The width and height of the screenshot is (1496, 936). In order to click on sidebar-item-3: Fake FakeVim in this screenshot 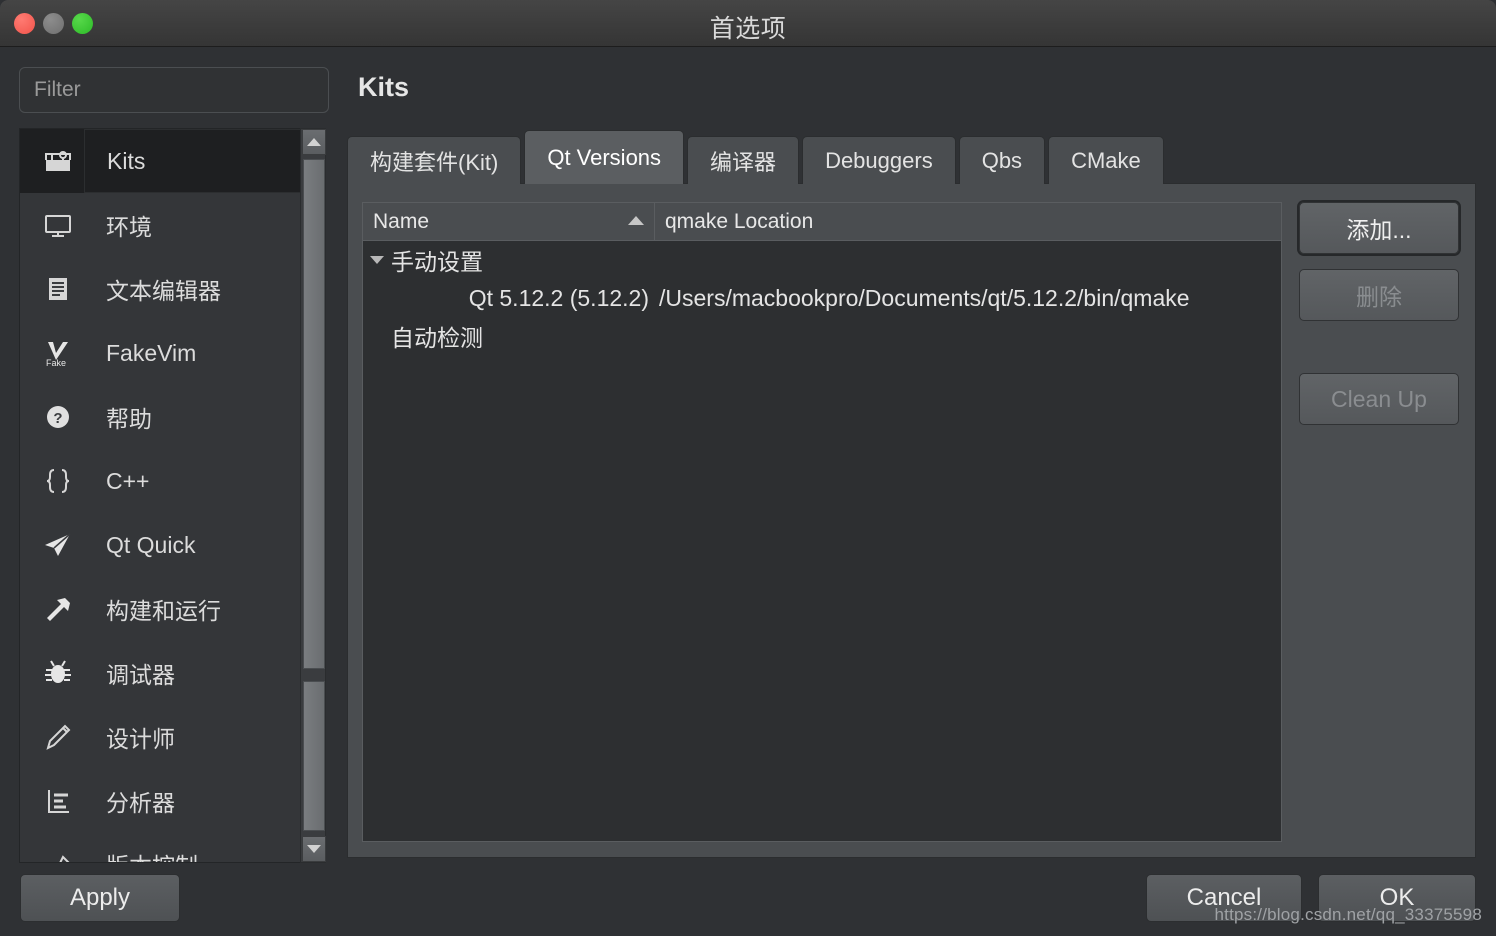, I will do `click(163, 353)`.